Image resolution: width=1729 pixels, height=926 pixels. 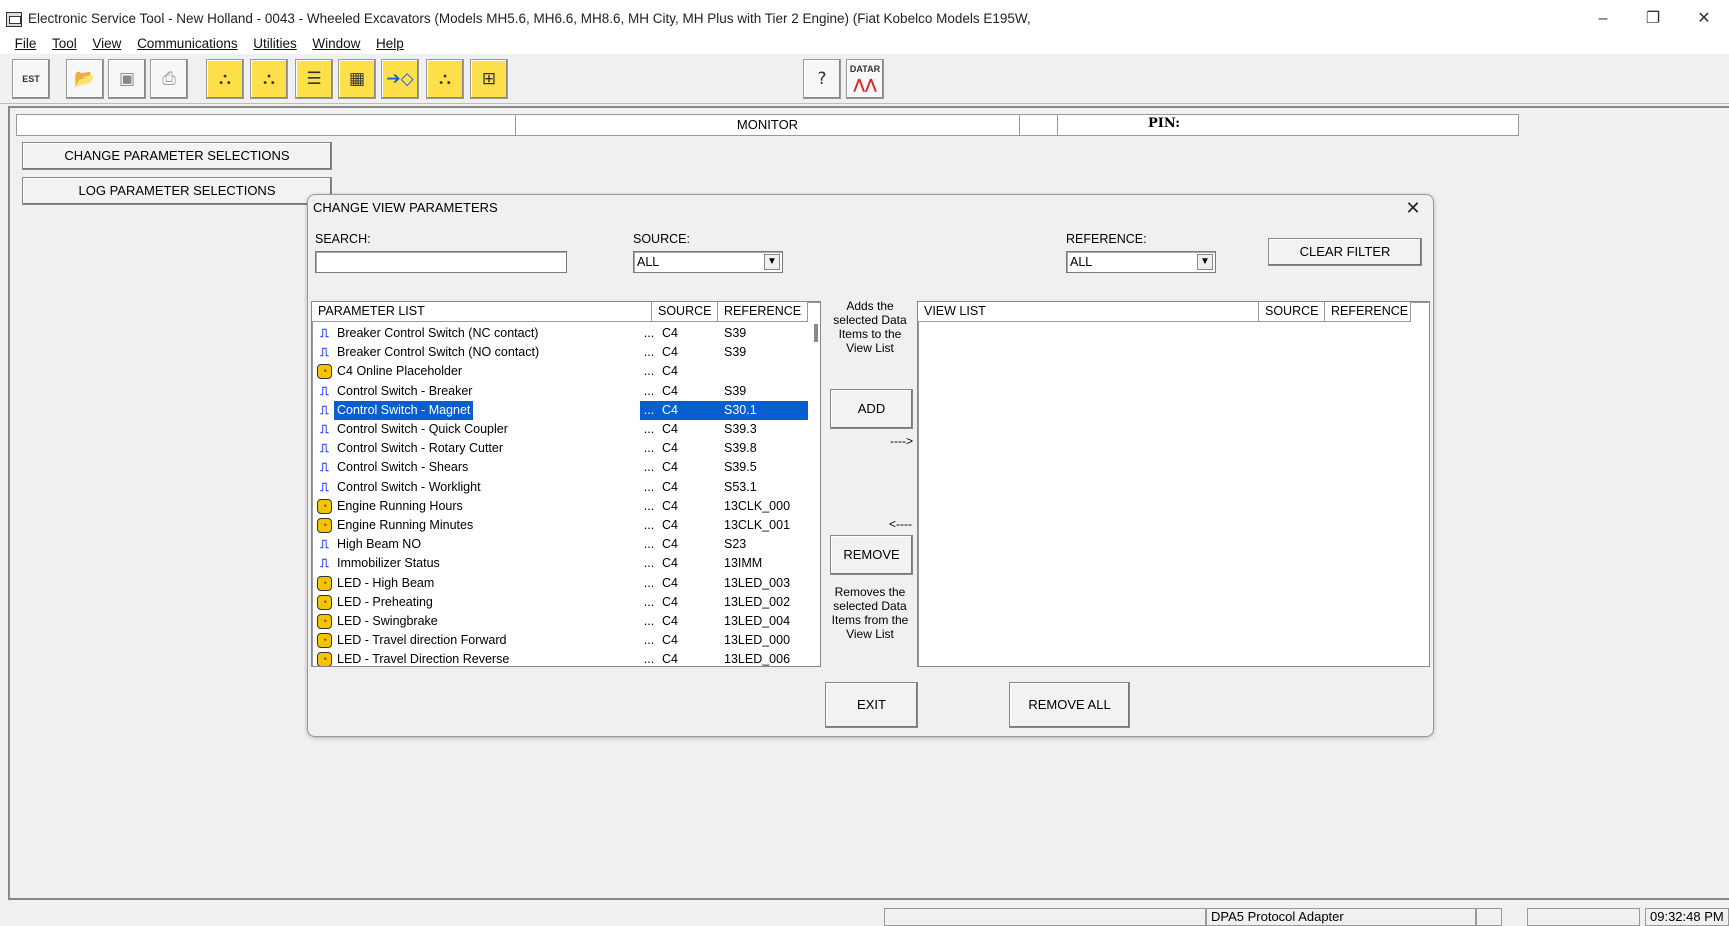 I want to click on remove-all-button: REMOVE ALL, so click(x=1069, y=705).